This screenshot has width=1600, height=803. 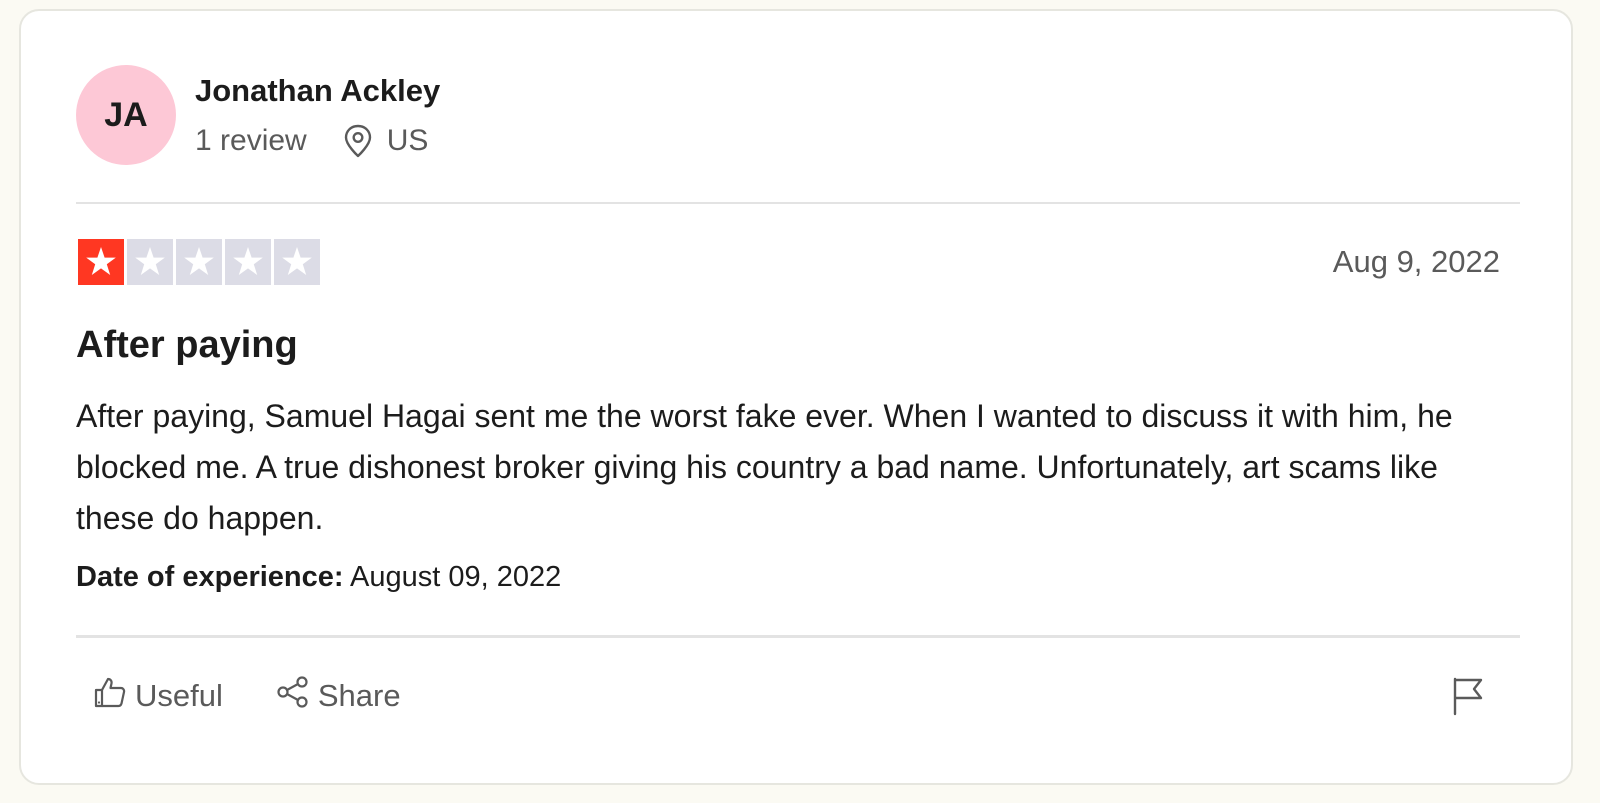 I want to click on review-title: After paying, so click(x=187, y=345).